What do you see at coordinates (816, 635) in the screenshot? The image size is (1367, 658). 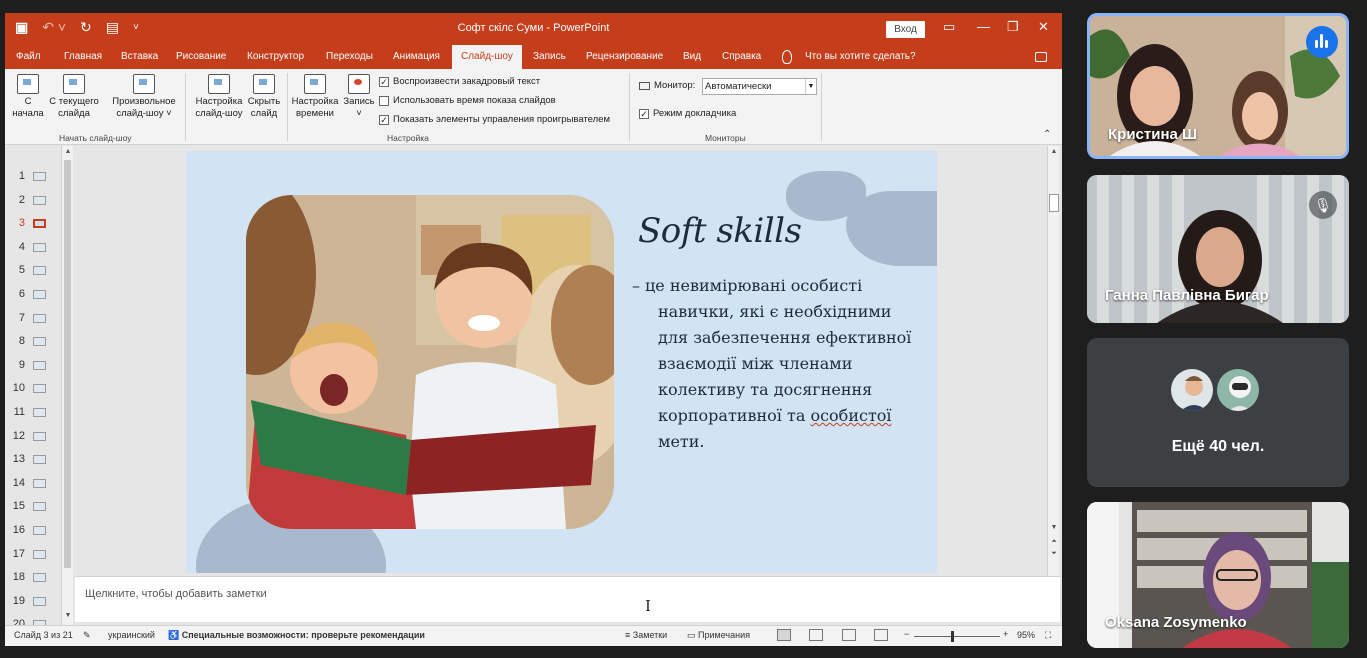 I see `slide-sorter-icon` at bounding box center [816, 635].